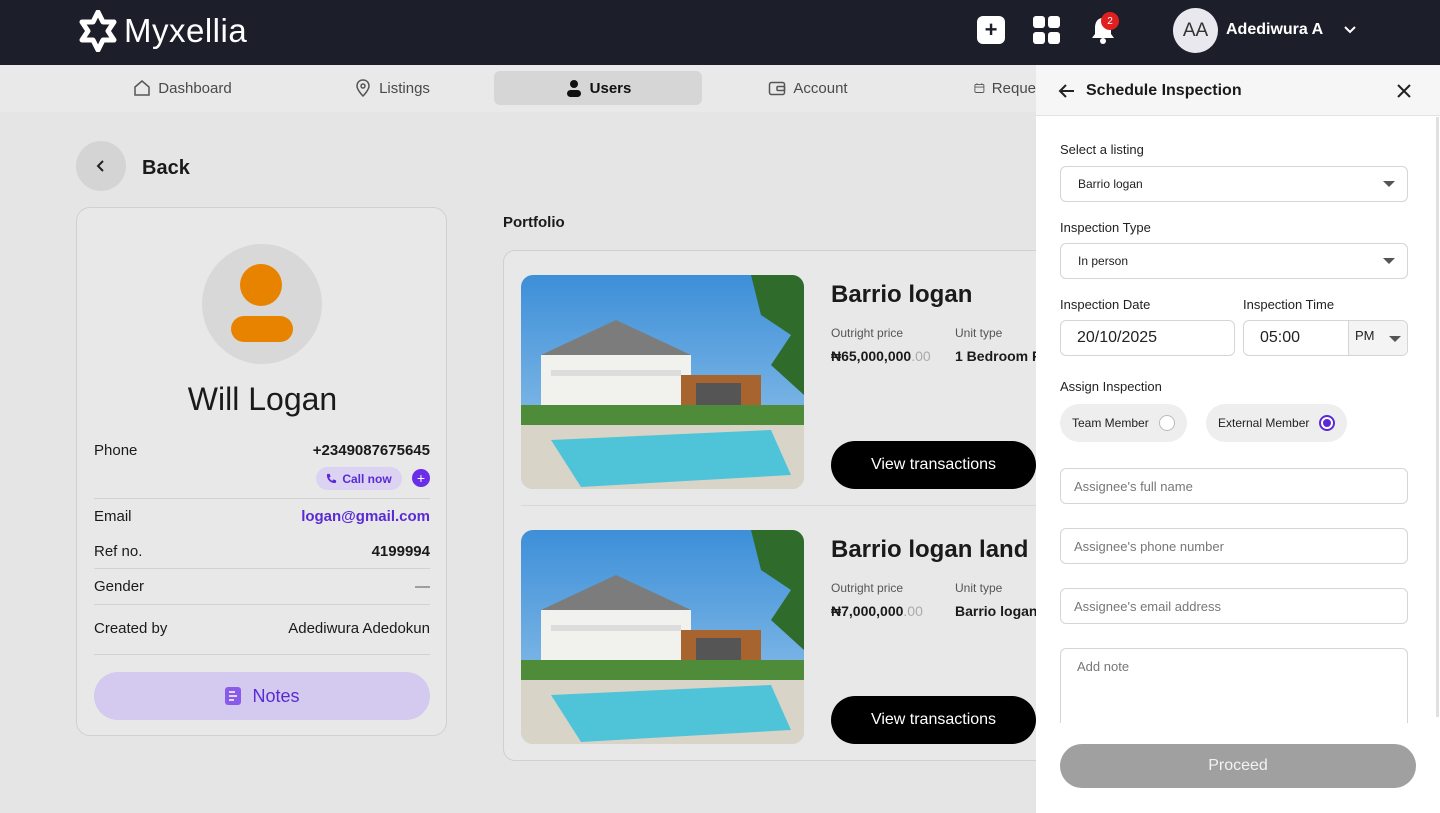 This screenshot has width=1440, height=813. I want to click on nav-item-users: Users, so click(598, 88).